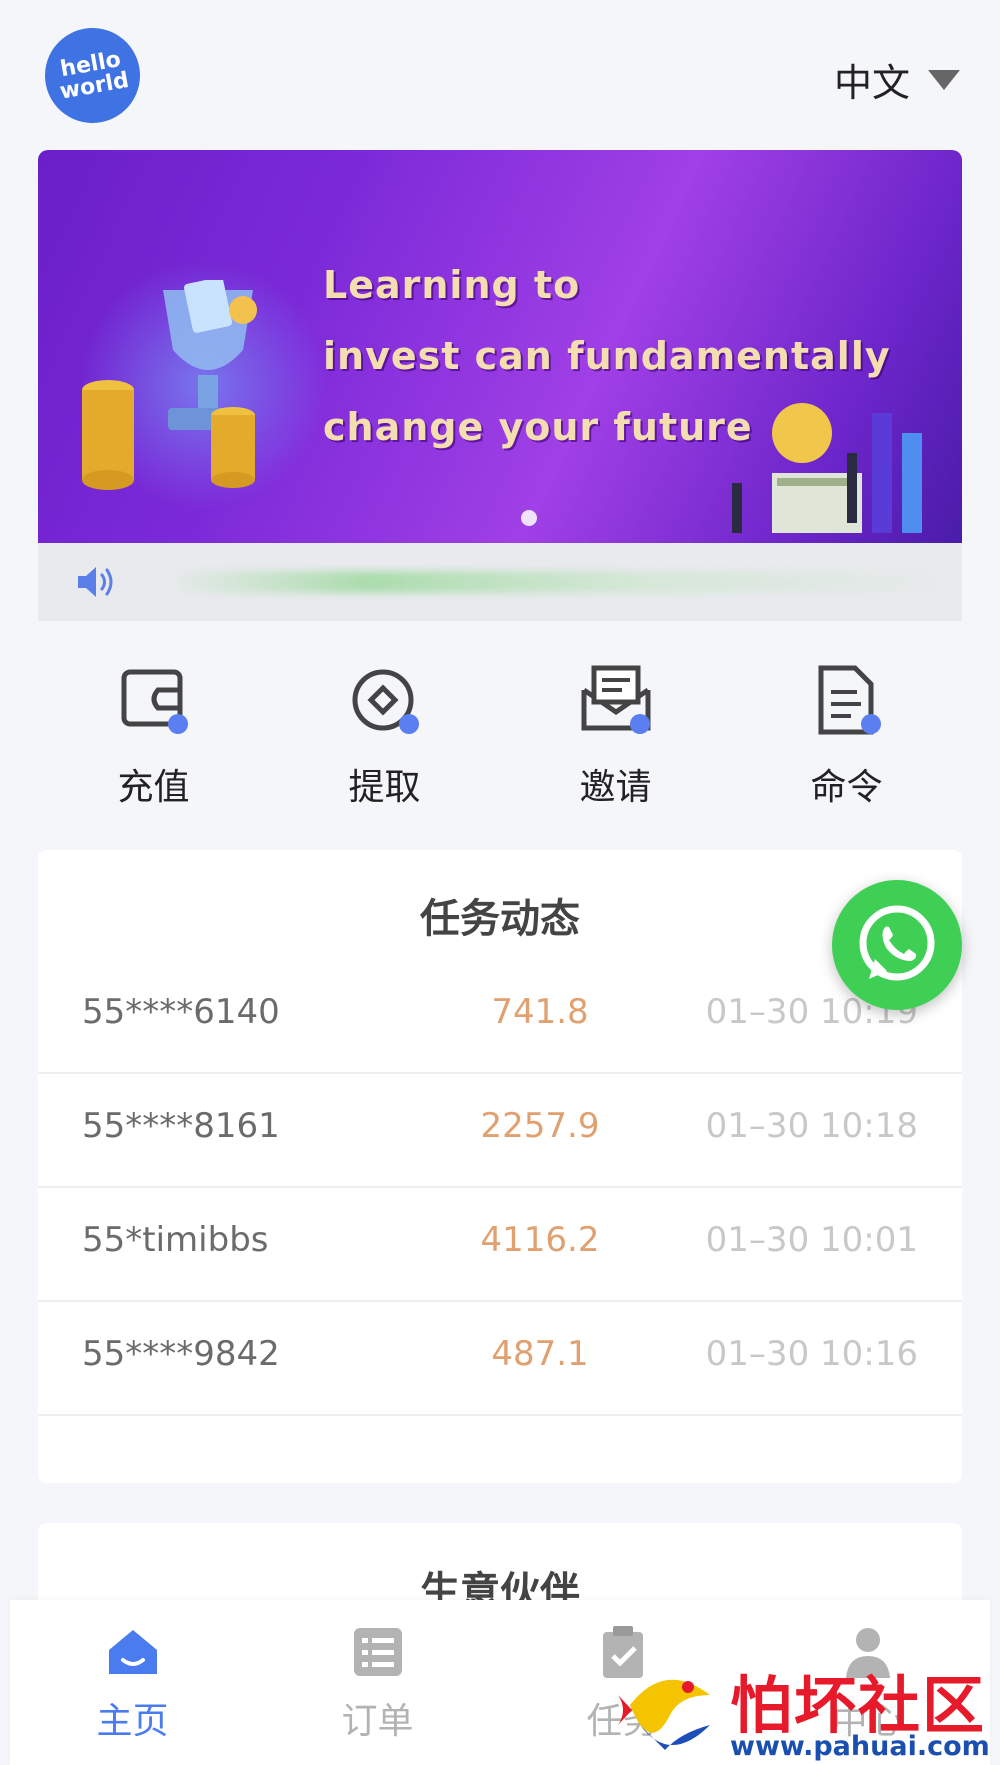  I want to click on feed-user: 55*timibbs, so click(175, 1240).